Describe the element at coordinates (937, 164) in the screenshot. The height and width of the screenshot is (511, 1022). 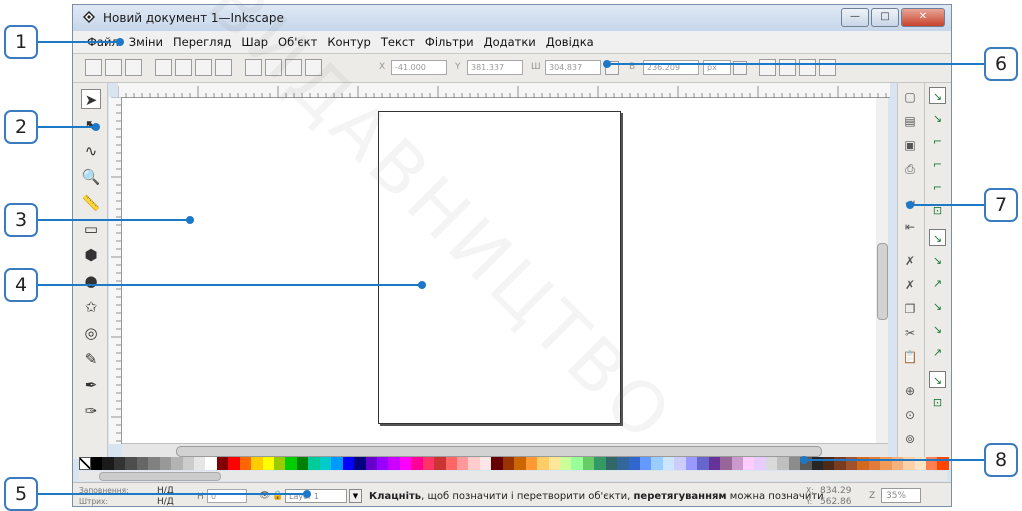
I see `snap-bbox-corner-icon: ⌐` at that location.